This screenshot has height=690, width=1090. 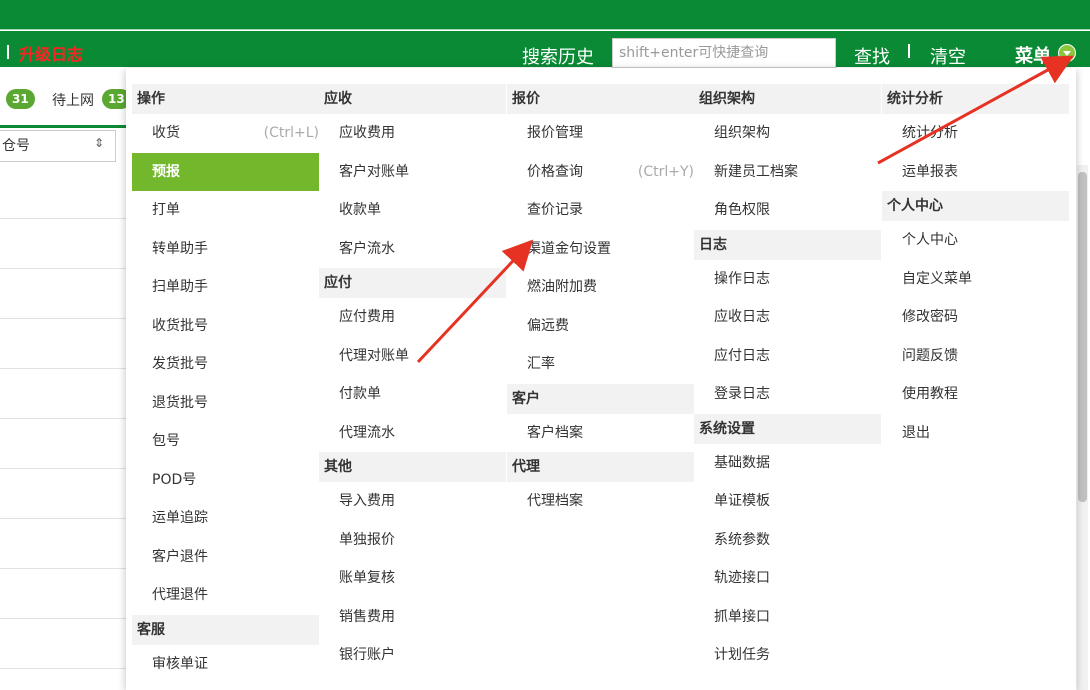 I want to click on menu-item-base-data: 基础数据, so click(x=787, y=463).